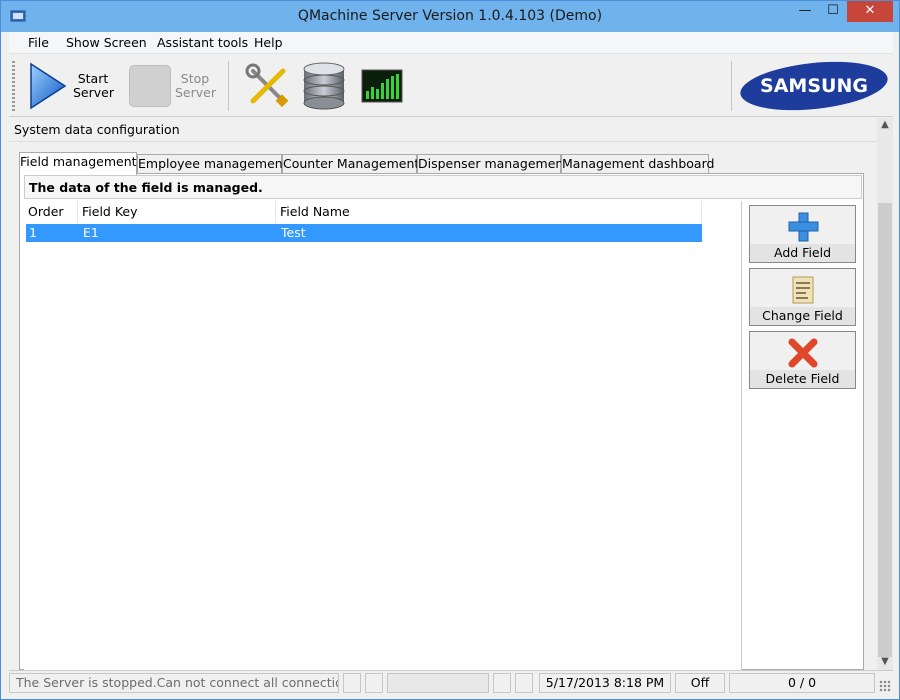 The width and height of the screenshot is (900, 700). What do you see at coordinates (91, 232) in the screenshot?
I see `cell-field-key: E1` at bounding box center [91, 232].